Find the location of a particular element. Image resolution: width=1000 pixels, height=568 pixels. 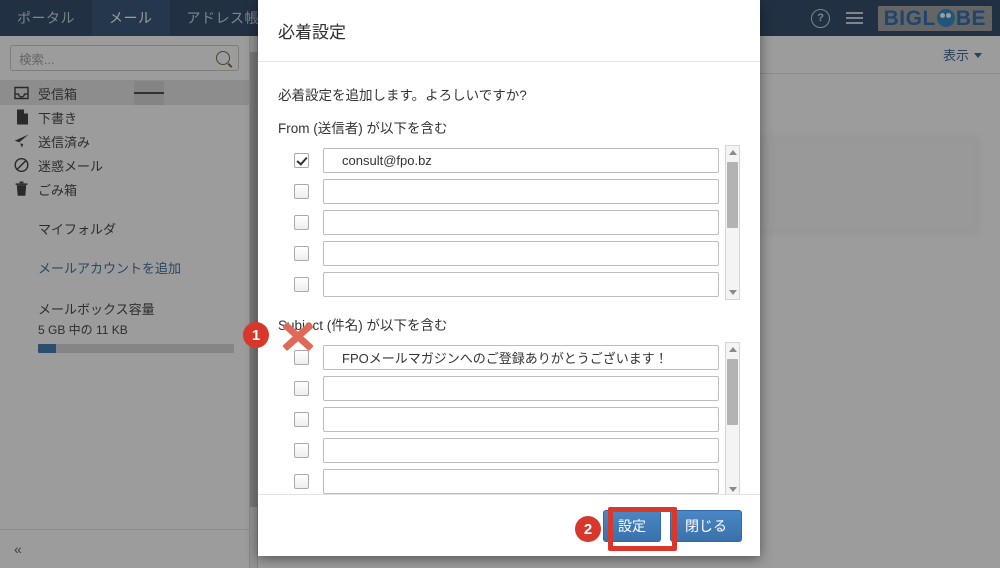

dialog-lead-text: 必着設定を追加します。よろしいですか? is located at coordinates (402, 95).